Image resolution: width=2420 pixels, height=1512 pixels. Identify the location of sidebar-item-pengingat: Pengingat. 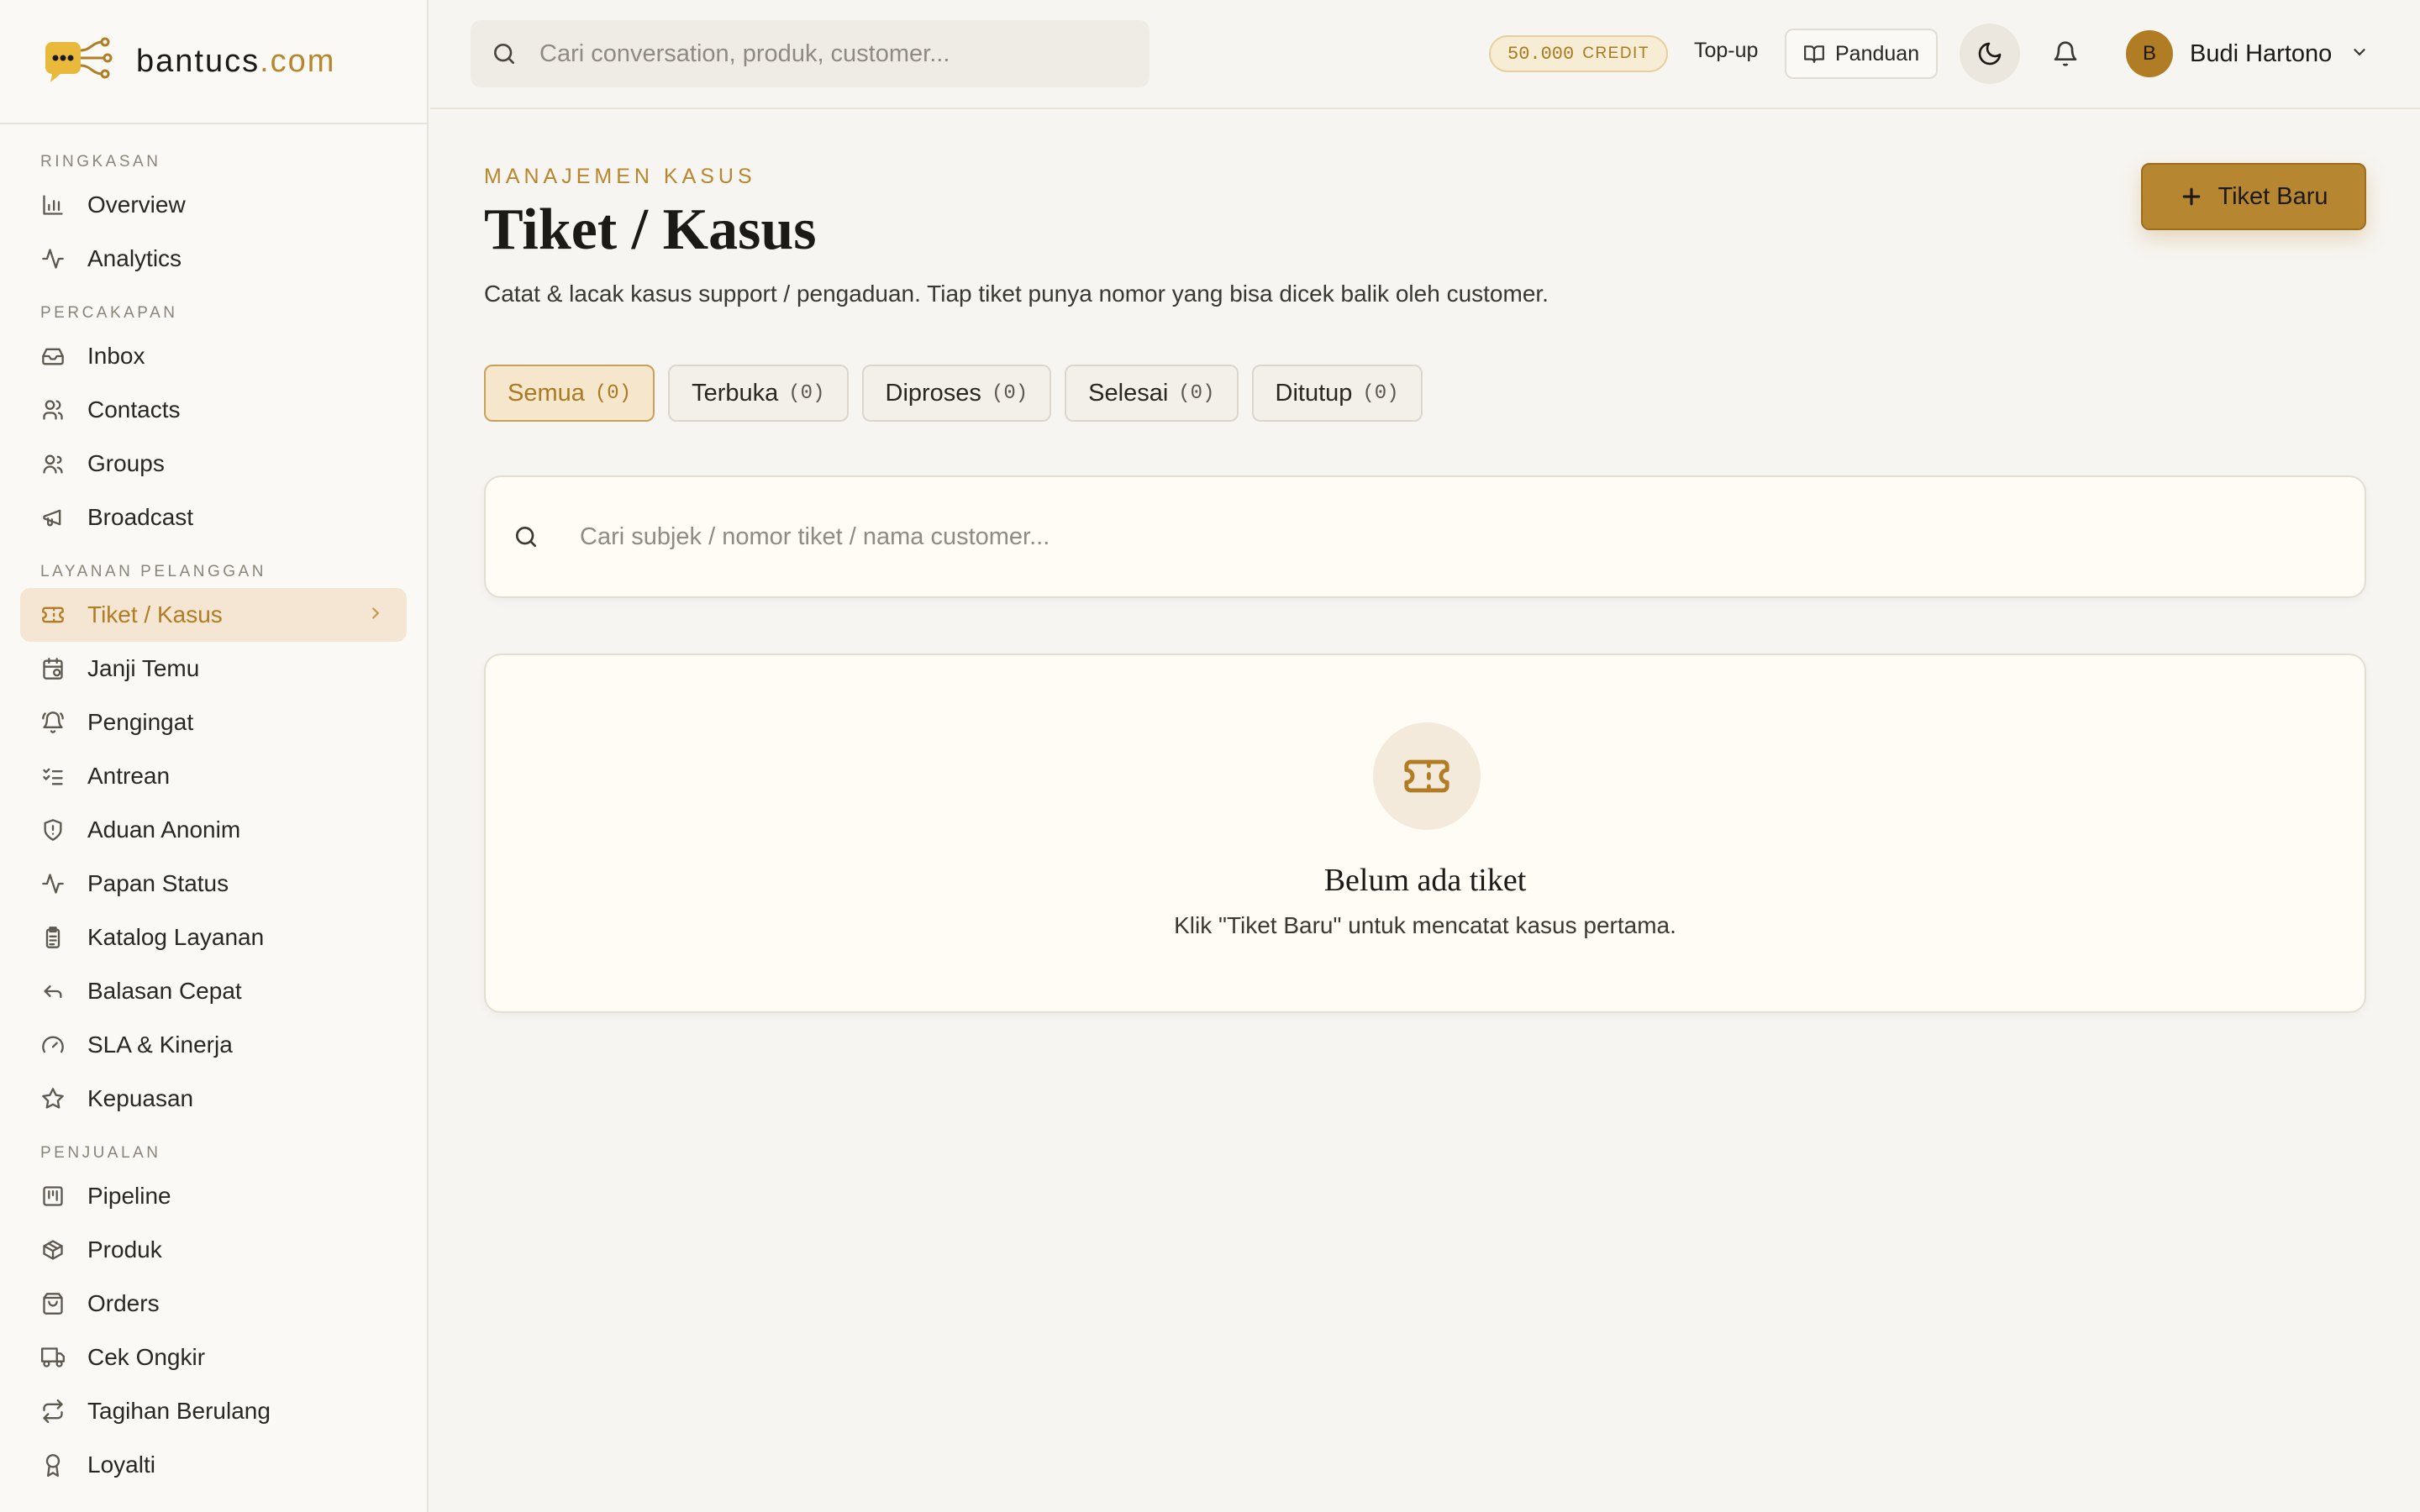
(214, 722).